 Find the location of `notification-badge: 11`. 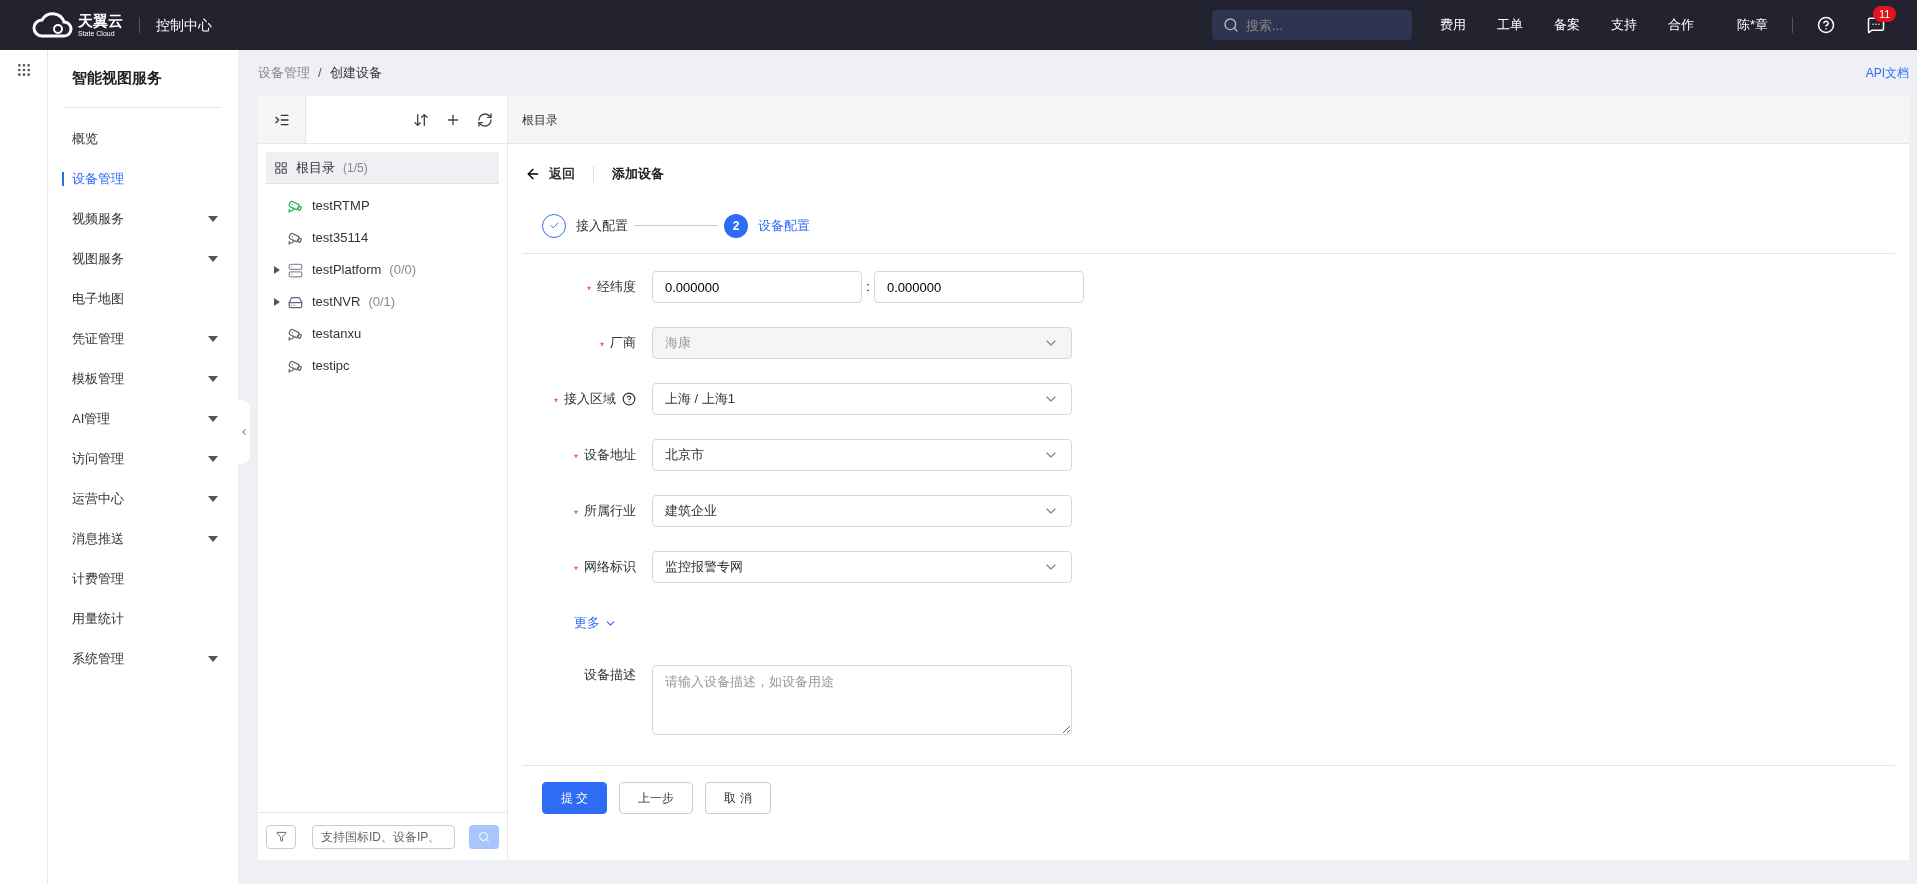

notification-badge: 11 is located at coordinates (1885, 14).